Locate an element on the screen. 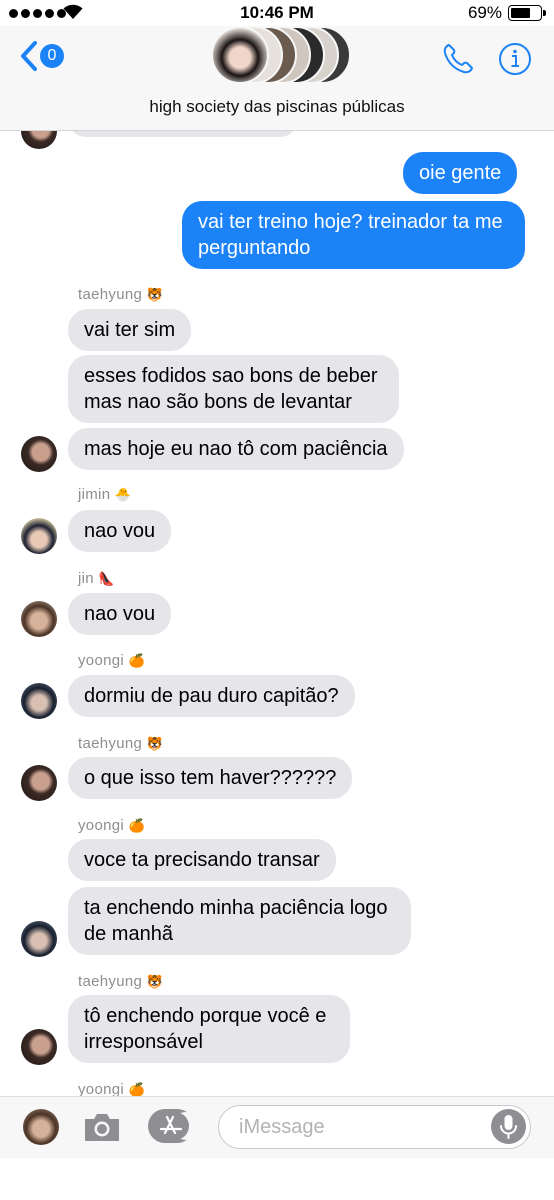 This screenshot has height=1200, width=554. status-bar: 10:46 PM 69% is located at coordinates (277, 13).